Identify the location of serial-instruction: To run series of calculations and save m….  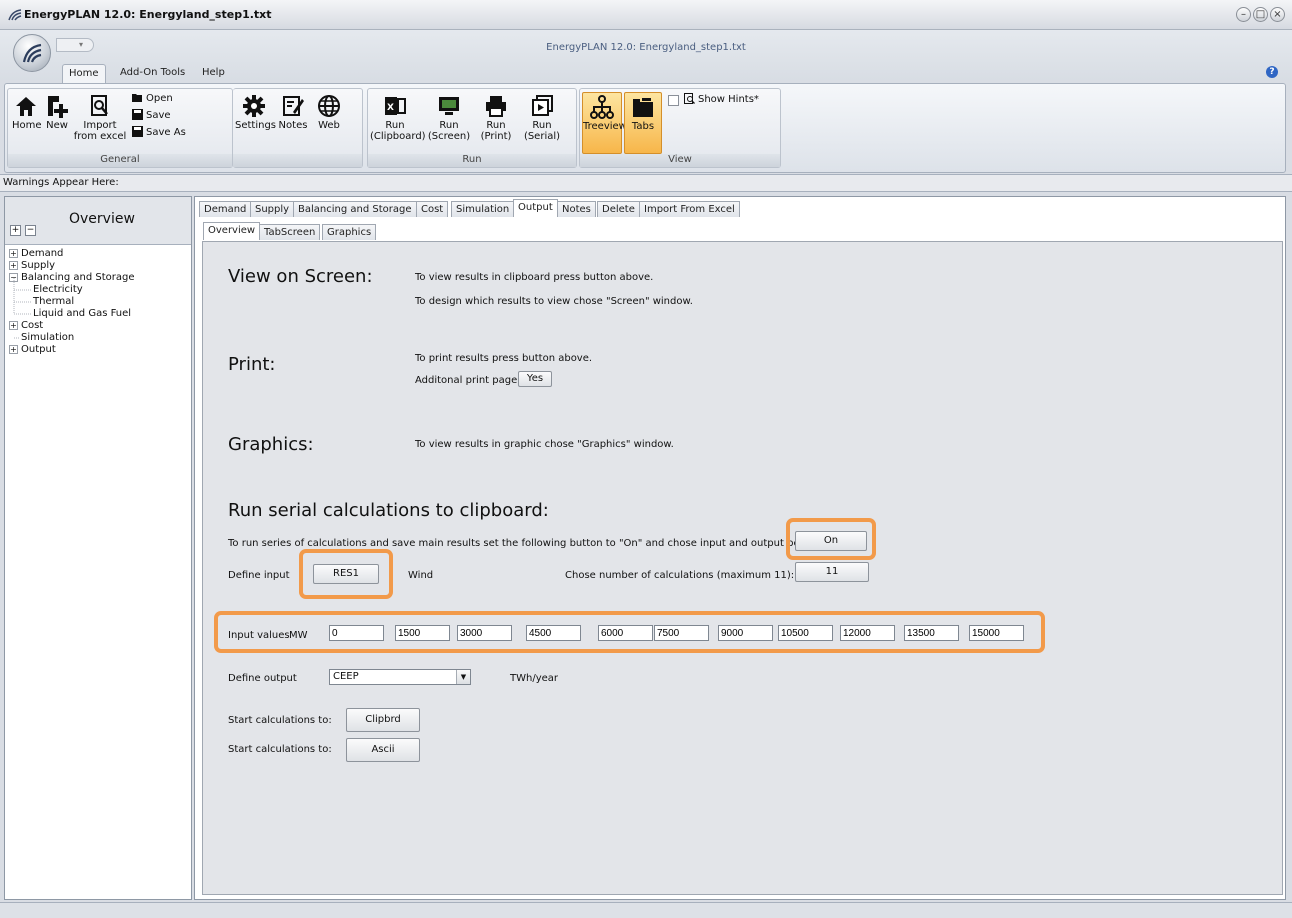
(524, 543).